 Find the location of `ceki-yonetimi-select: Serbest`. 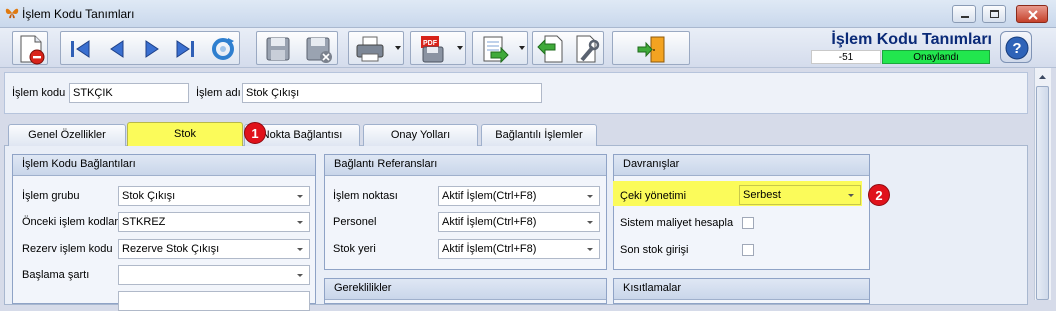

ceki-yonetimi-select: Serbest is located at coordinates (800, 195).